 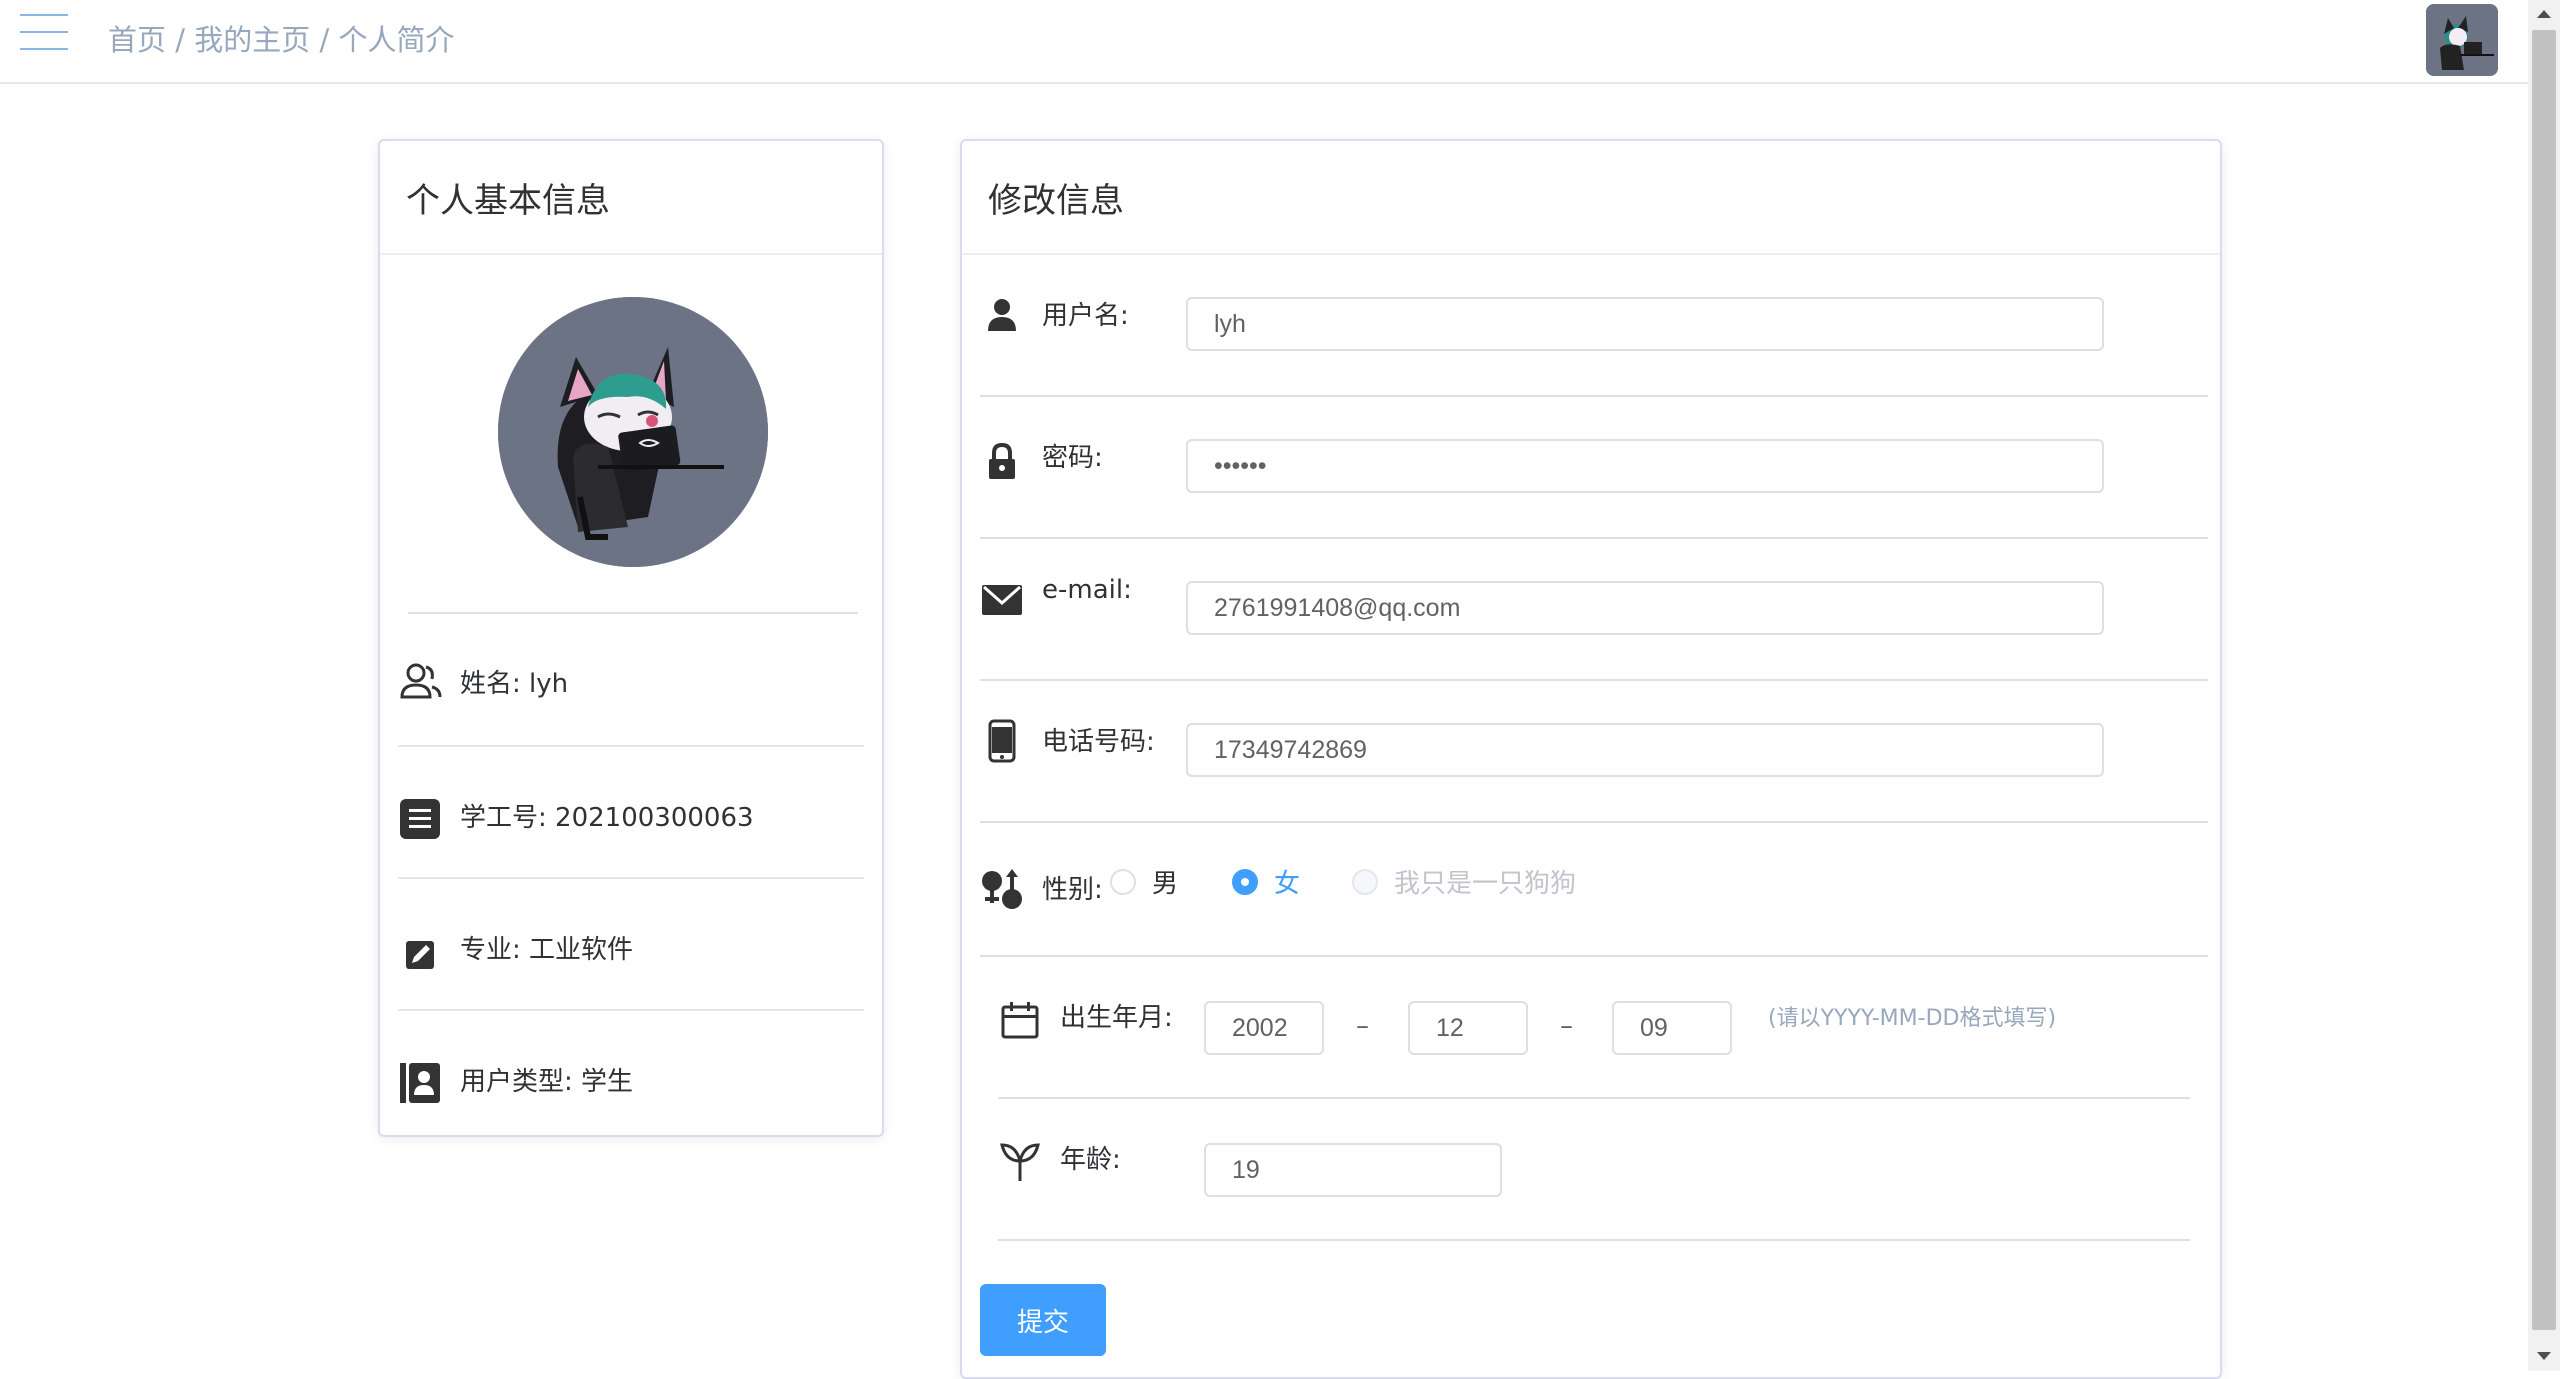 I want to click on user-icon, so click(x=1002, y=315).